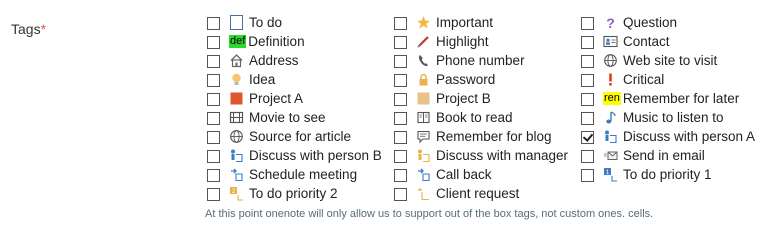 The image size is (777, 240). I want to click on tag-option-music-to-listen-to: Music to listen to, so click(676, 117).